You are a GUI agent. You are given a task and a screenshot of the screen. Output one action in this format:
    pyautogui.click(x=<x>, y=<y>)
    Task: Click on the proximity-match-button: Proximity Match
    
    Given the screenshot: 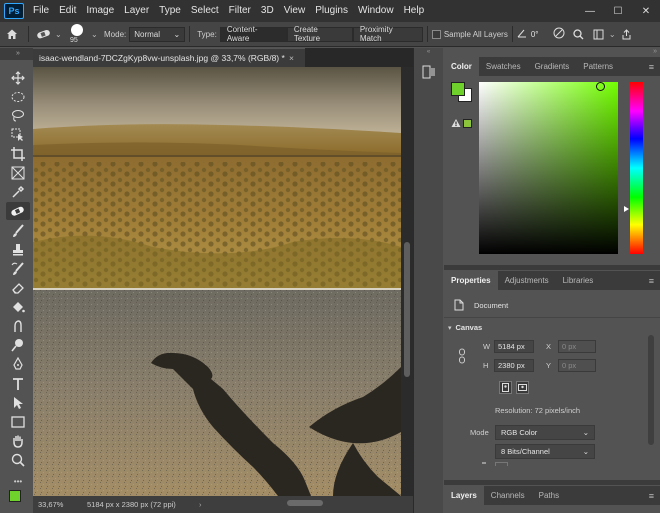 What is the action you would take?
    pyautogui.click(x=387, y=34)
    